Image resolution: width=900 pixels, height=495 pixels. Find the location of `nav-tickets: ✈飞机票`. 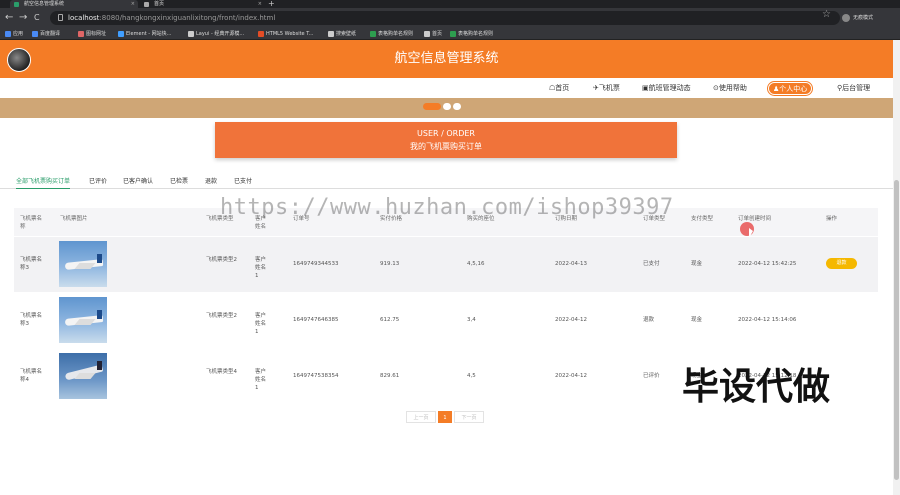

nav-tickets: ✈飞机票 is located at coordinates (606, 88).